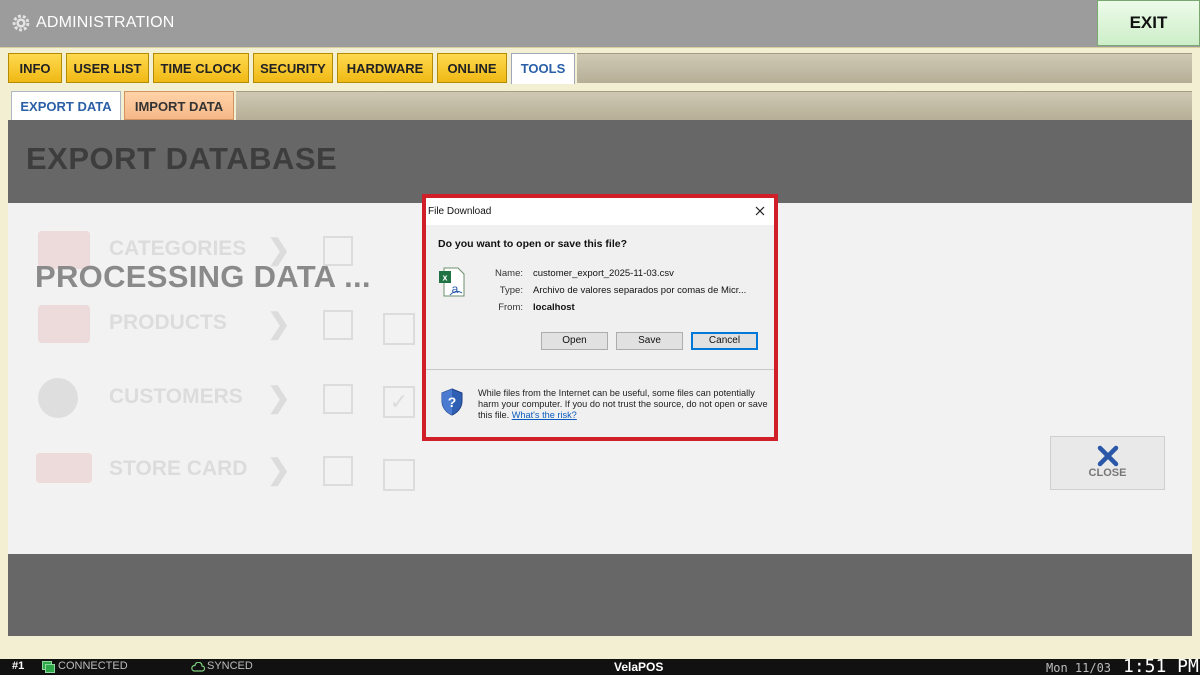 The width and height of the screenshot is (1200, 675). I want to click on page-title: EXPORT DATABASE, so click(182, 158).